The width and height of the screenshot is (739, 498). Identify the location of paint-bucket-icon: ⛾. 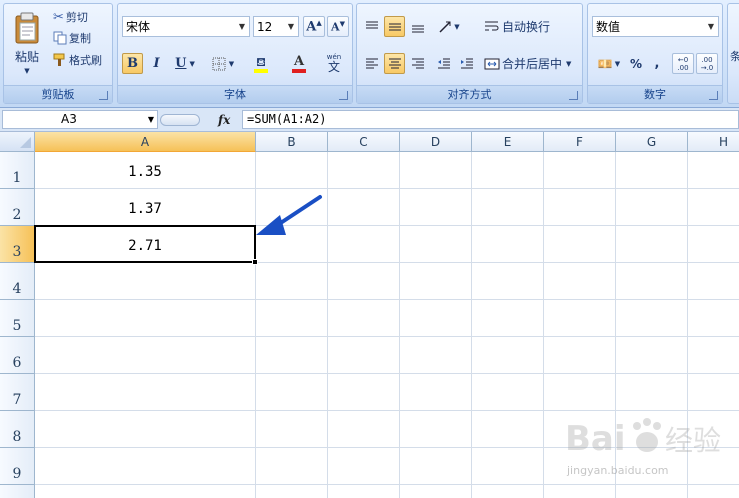
(261, 61).